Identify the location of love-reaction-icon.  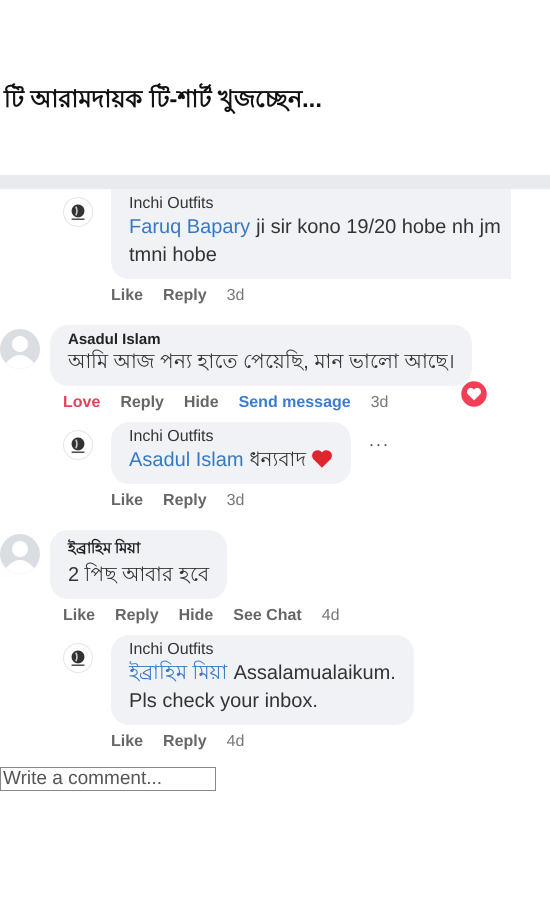
(474, 394).